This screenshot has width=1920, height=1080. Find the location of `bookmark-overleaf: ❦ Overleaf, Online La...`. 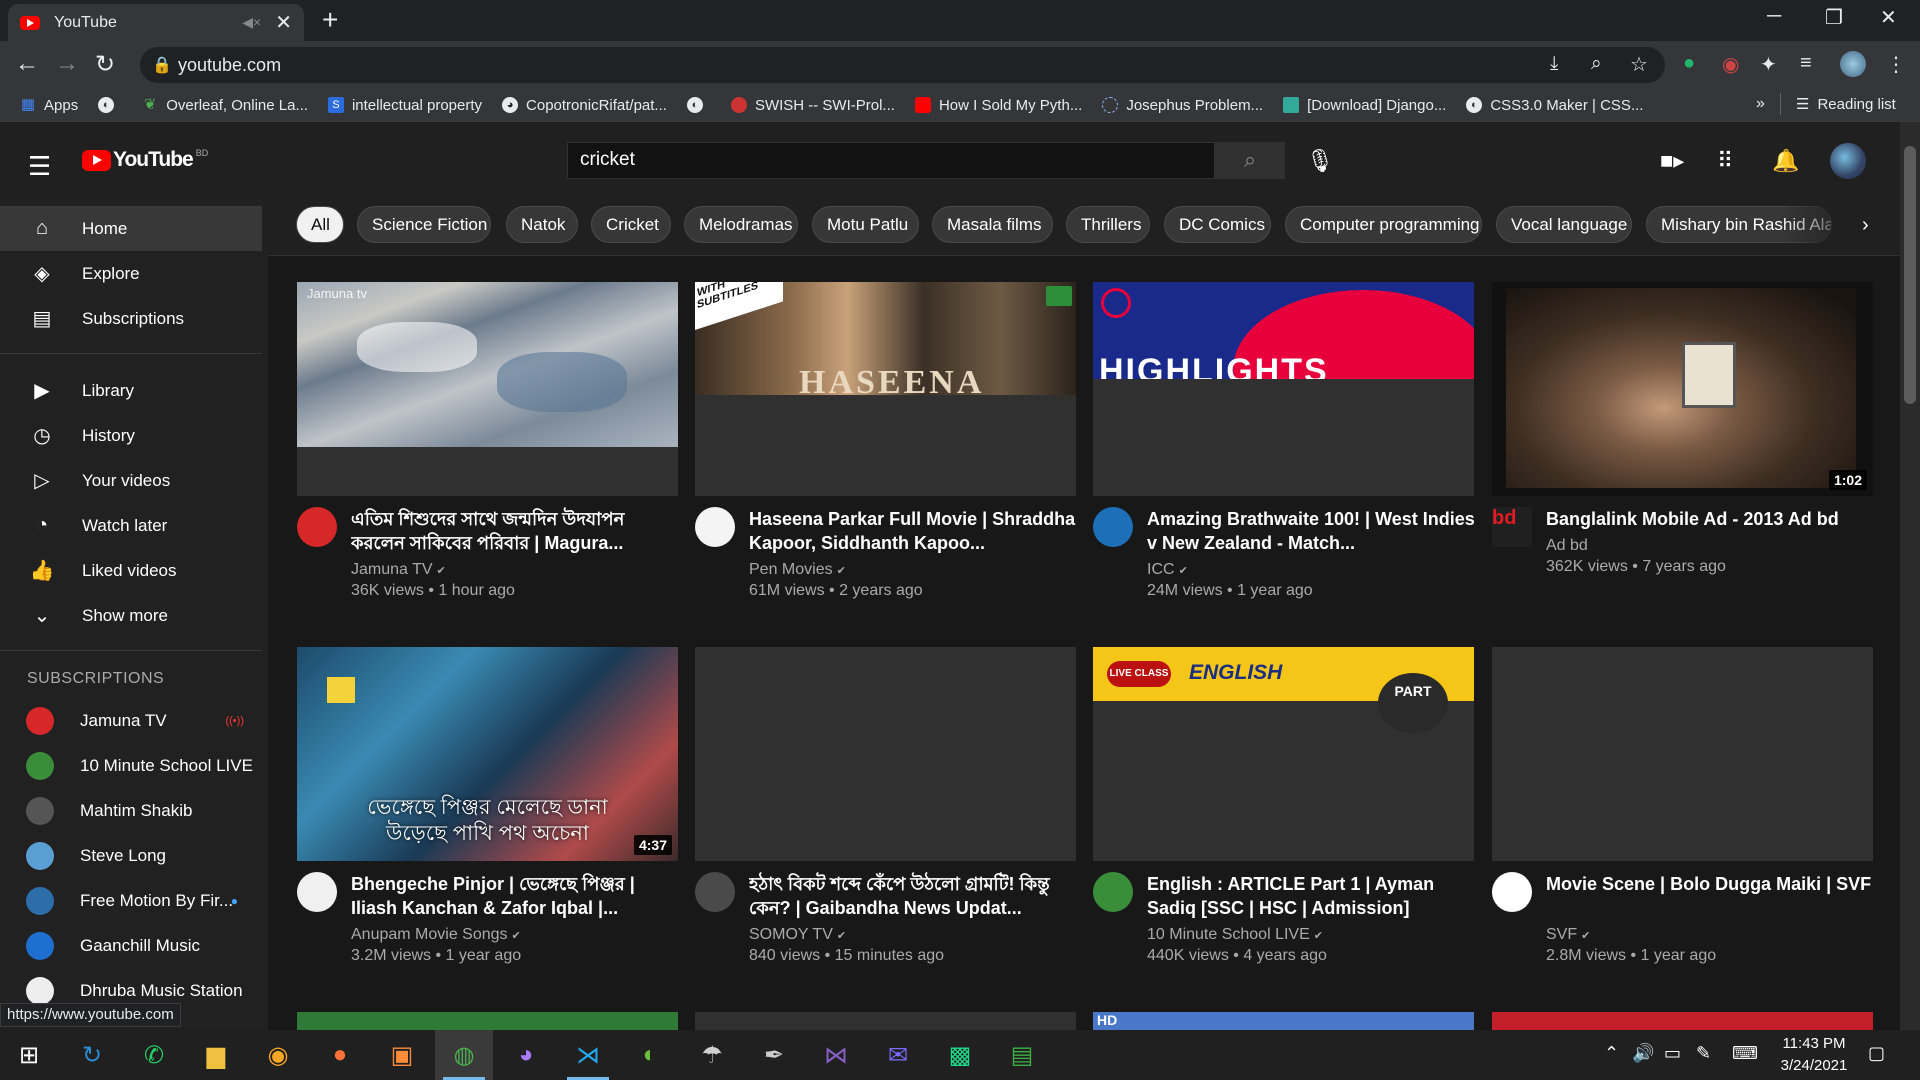

bookmark-overleaf: ❦ Overleaf, Online La... is located at coordinates (225, 105).